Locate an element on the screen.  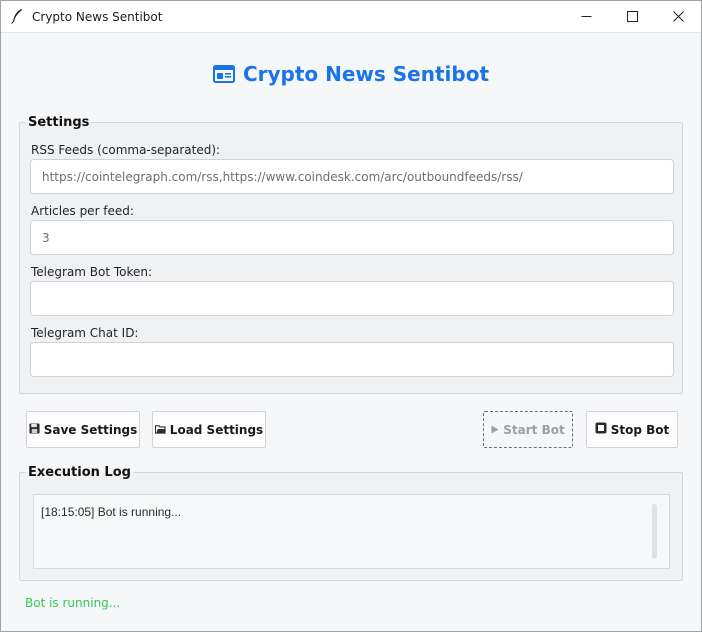
stop-bot-label: Stop Bot is located at coordinates (640, 429).